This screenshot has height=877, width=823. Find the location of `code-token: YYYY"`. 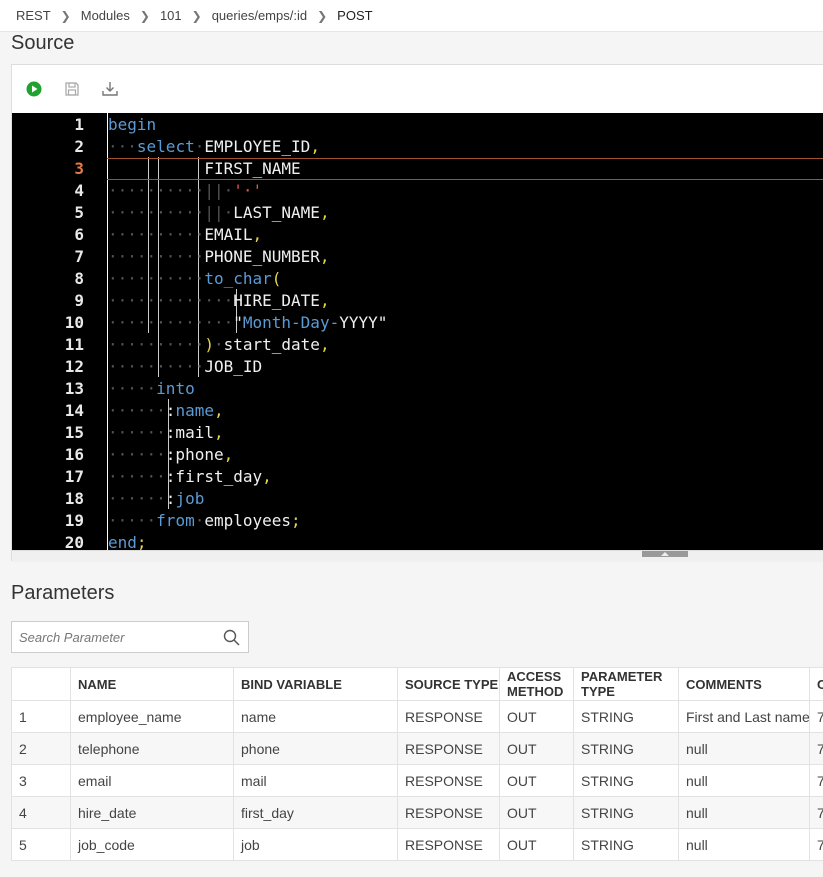

code-token: YYYY" is located at coordinates (363, 322).